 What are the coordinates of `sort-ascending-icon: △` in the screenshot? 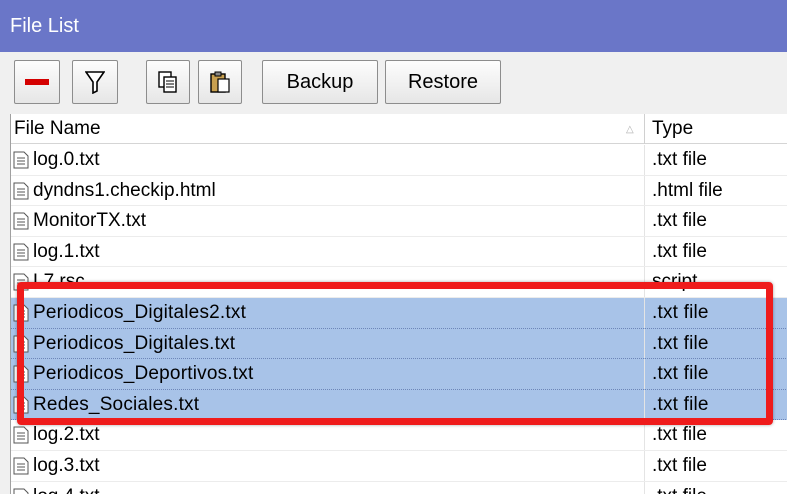 It's located at (630, 129).